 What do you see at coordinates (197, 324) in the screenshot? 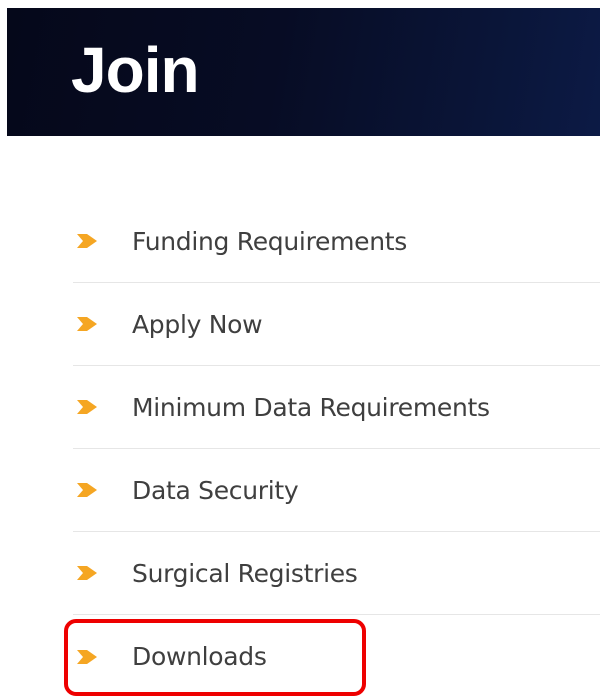
I see `nav-item-label: Apply Now` at bounding box center [197, 324].